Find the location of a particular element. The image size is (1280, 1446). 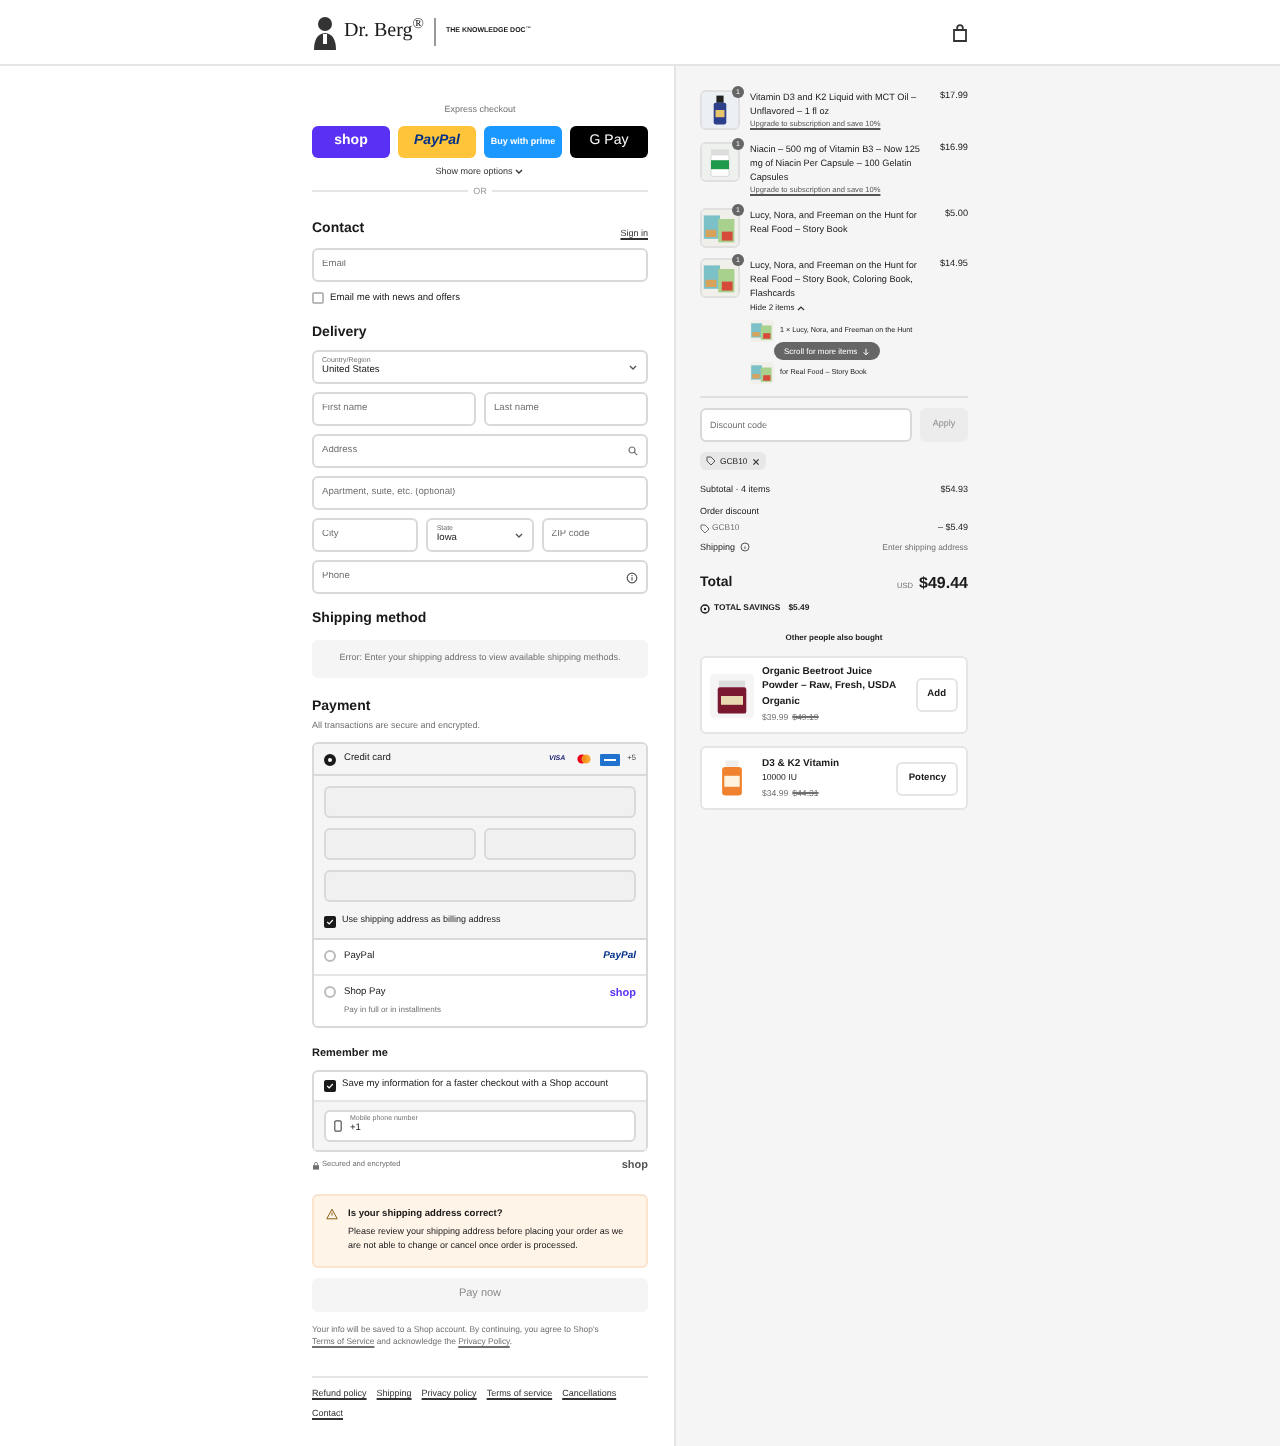

search-icon is located at coordinates (633, 451).